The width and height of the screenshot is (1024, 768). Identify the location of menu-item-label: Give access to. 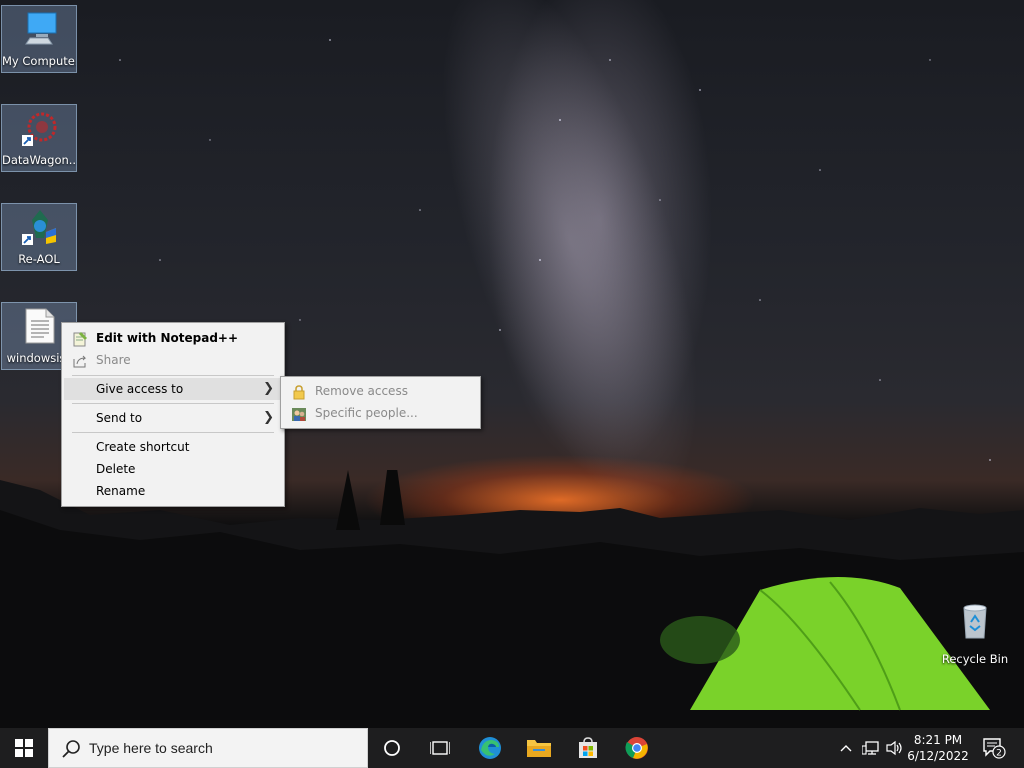
(140, 389).